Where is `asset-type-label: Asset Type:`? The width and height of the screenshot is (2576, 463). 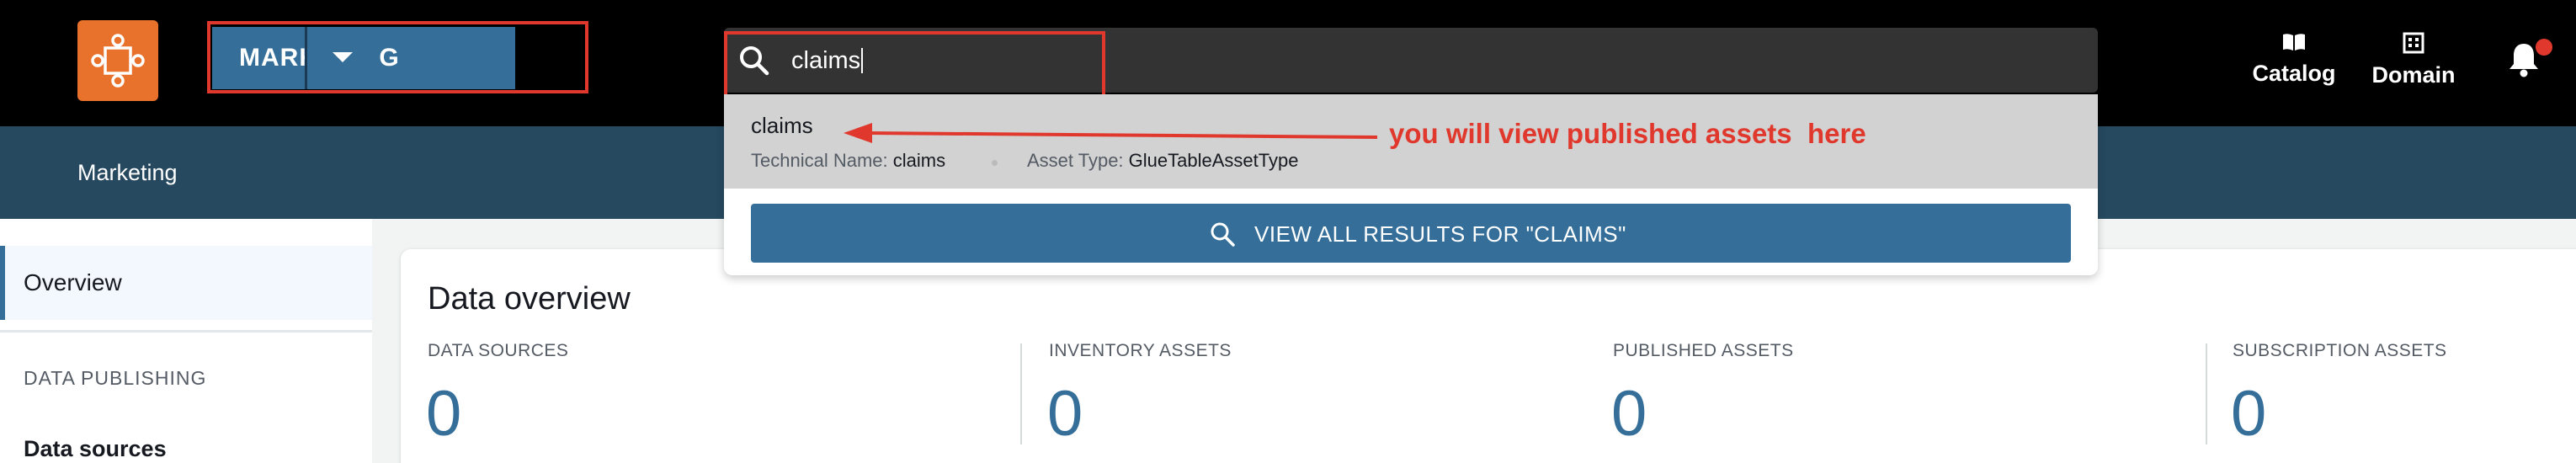
asset-type-label: Asset Type: is located at coordinates (1075, 160).